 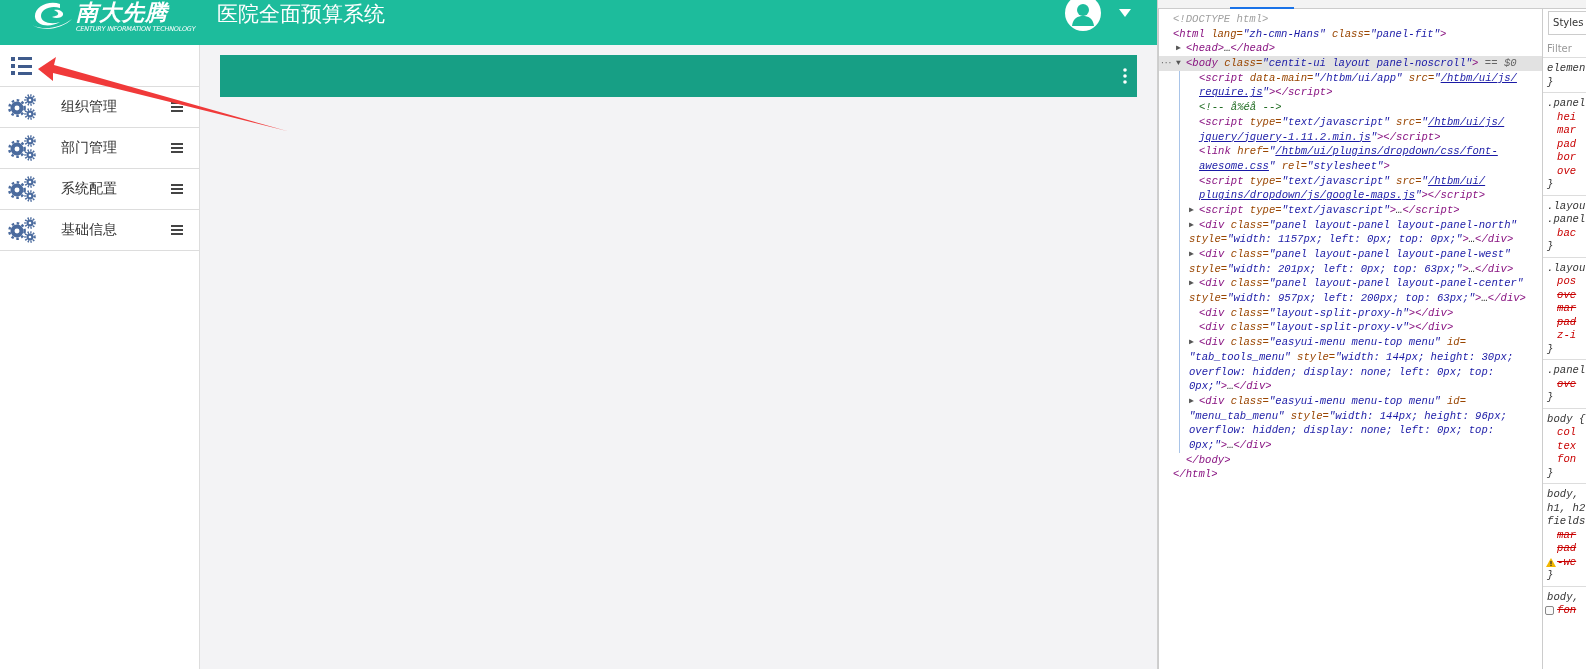 What do you see at coordinates (1567, 282) in the screenshot?
I see `style-property: pos` at bounding box center [1567, 282].